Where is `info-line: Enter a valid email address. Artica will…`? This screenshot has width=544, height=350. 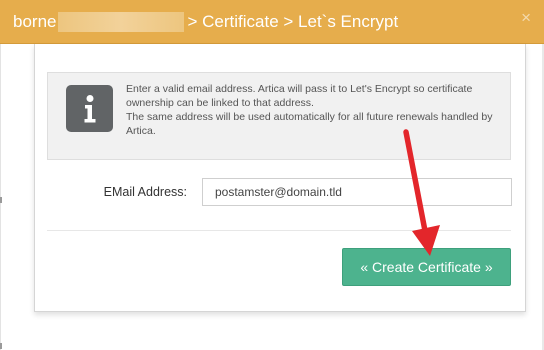 info-line: Enter a valid email address. Artica will… is located at coordinates (299, 96).